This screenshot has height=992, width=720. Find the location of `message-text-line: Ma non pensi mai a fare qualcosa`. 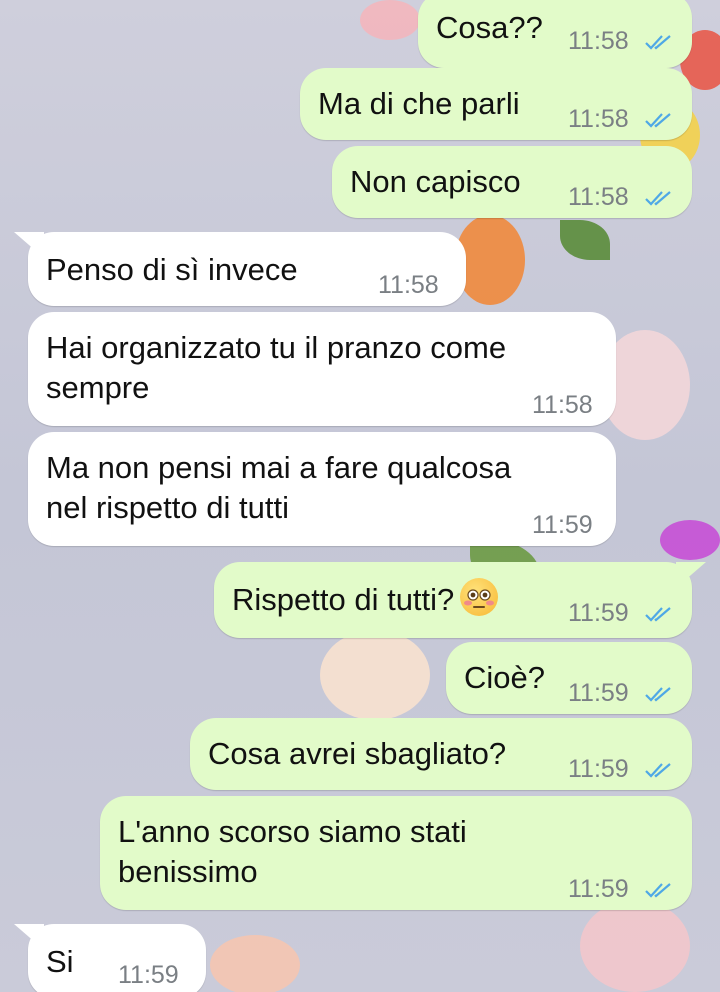

message-text-line: Ma non pensi mai a fare qualcosa is located at coordinates (279, 467).